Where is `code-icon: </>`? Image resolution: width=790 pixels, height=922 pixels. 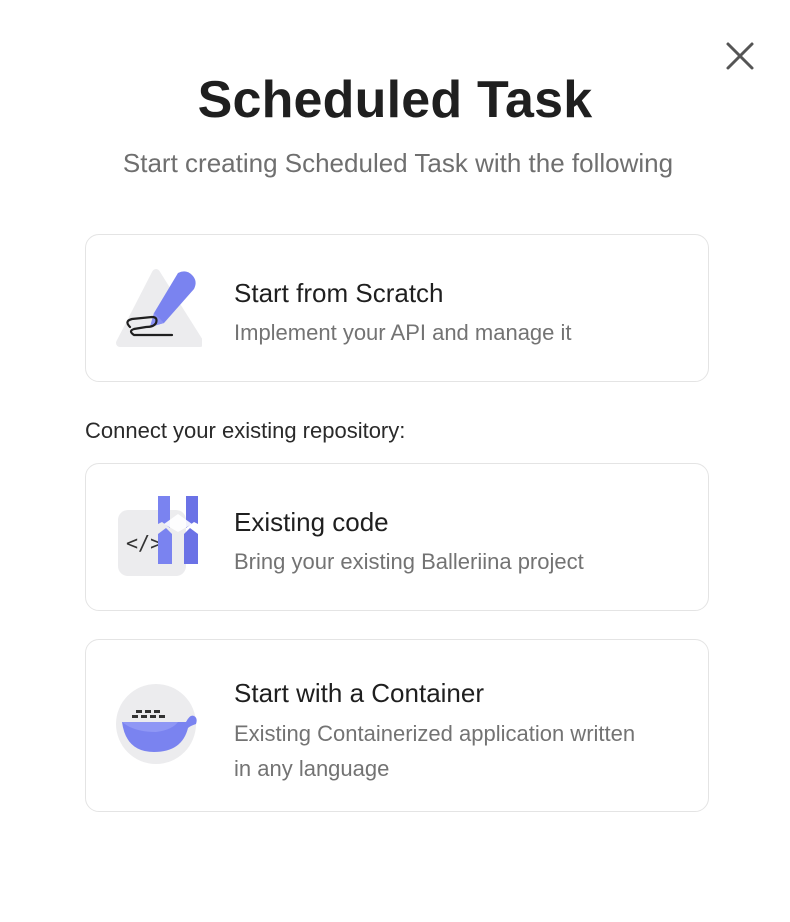 code-icon: </> is located at coordinates (159, 537).